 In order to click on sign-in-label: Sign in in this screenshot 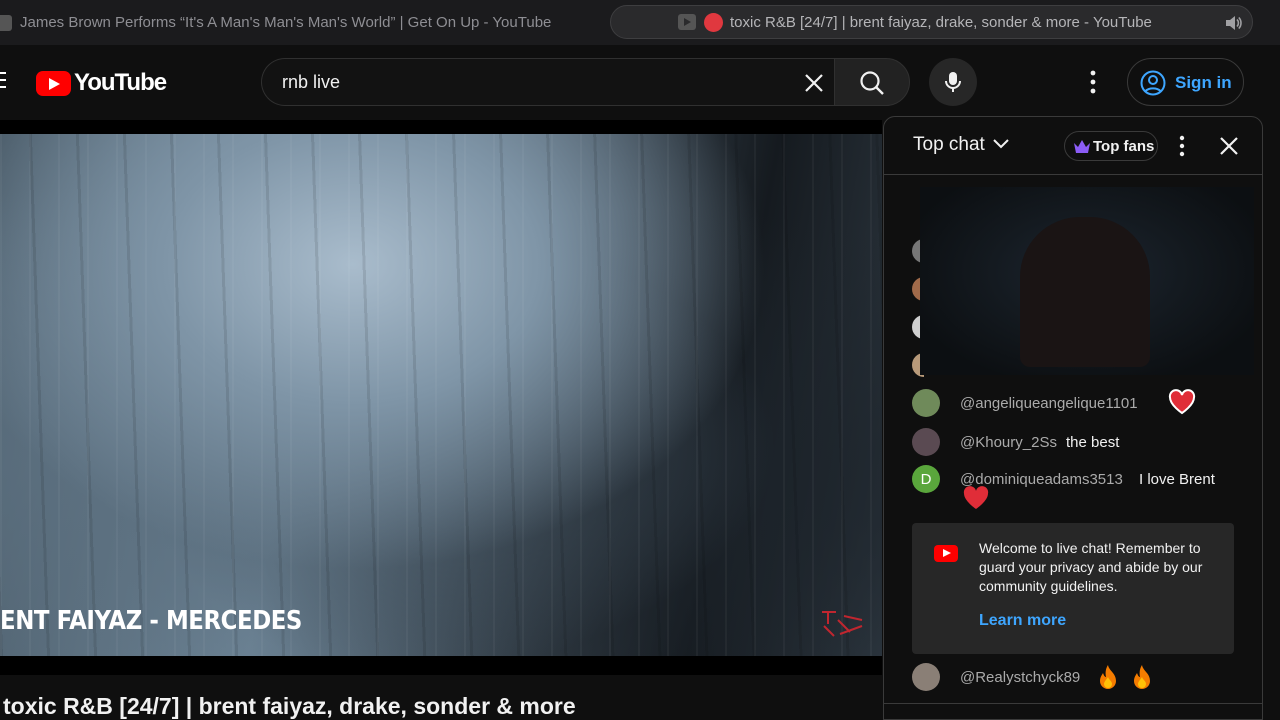, I will do `click(1203, 82)`.